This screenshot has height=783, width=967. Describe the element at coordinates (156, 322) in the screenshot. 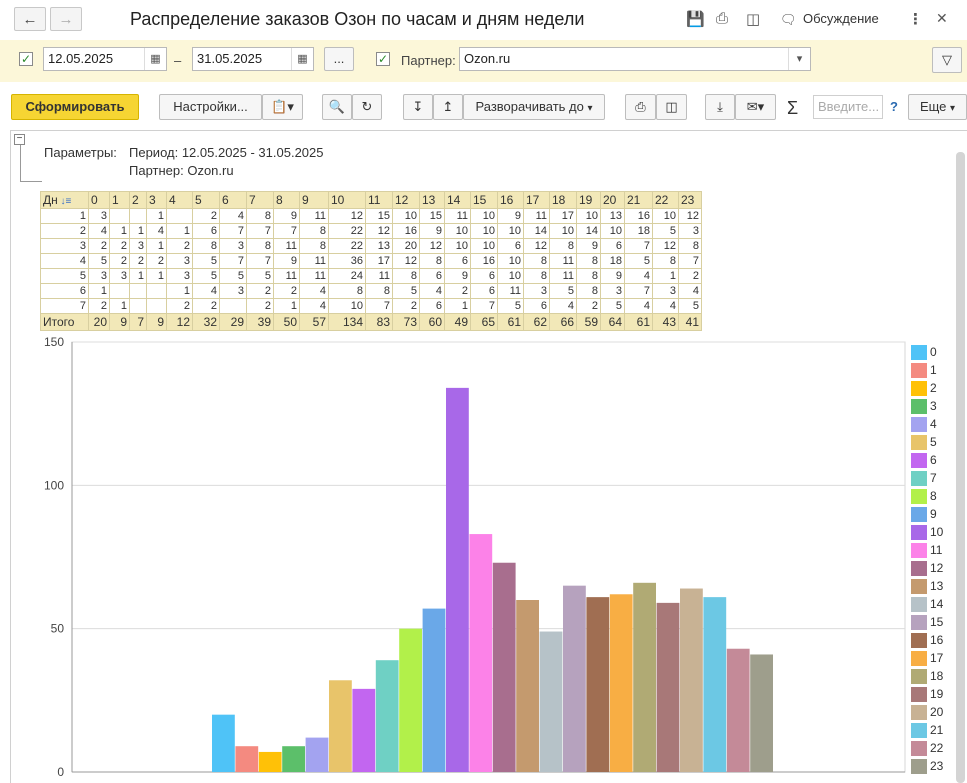

I see `total-cell: 9` at that location.